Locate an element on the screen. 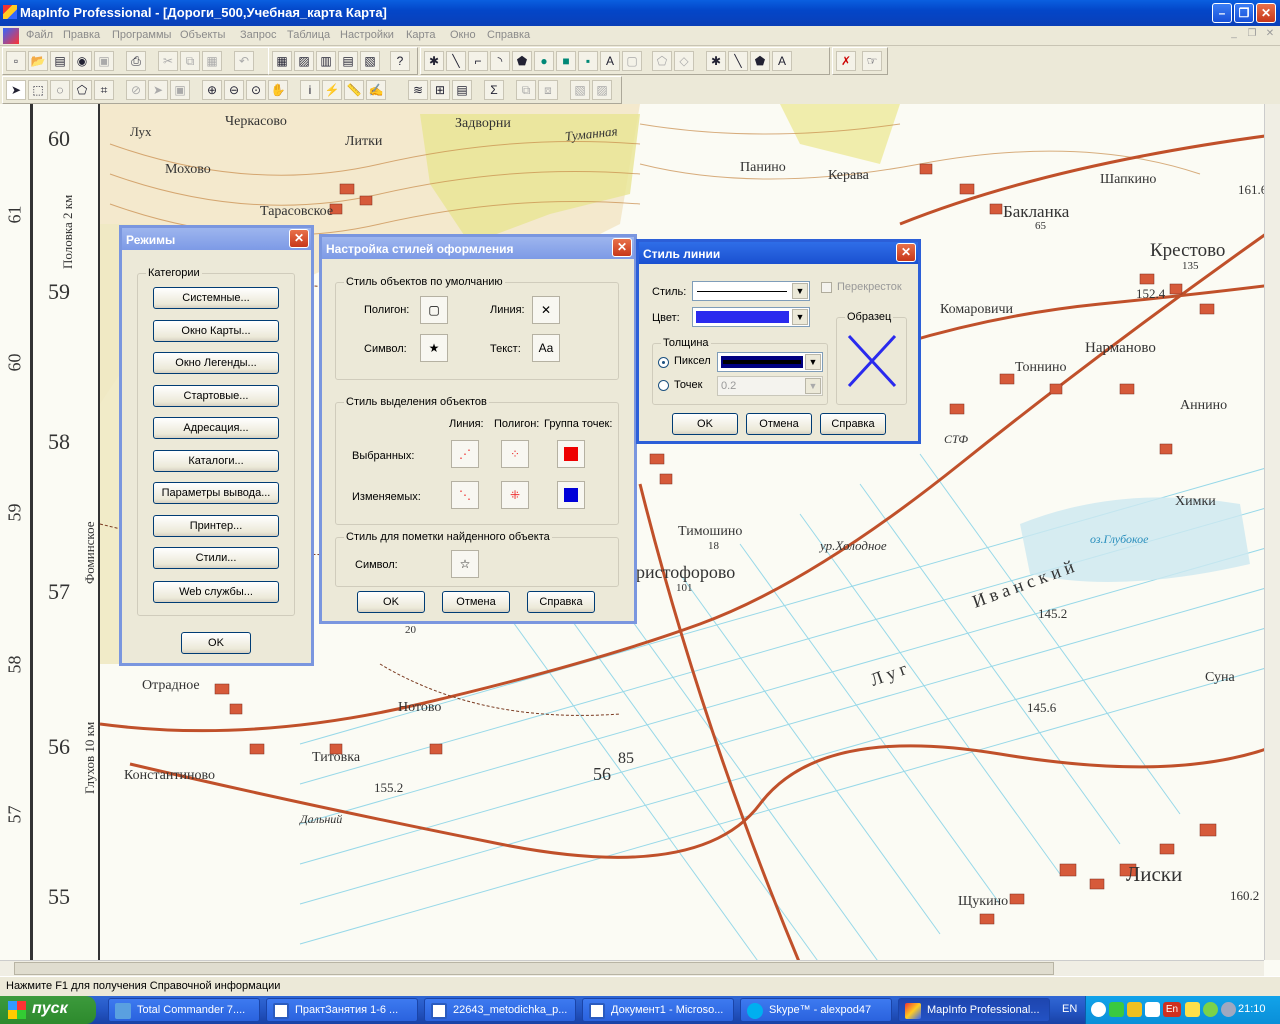  label-tool-icon: ✍ is located at coordinates (376, 90).